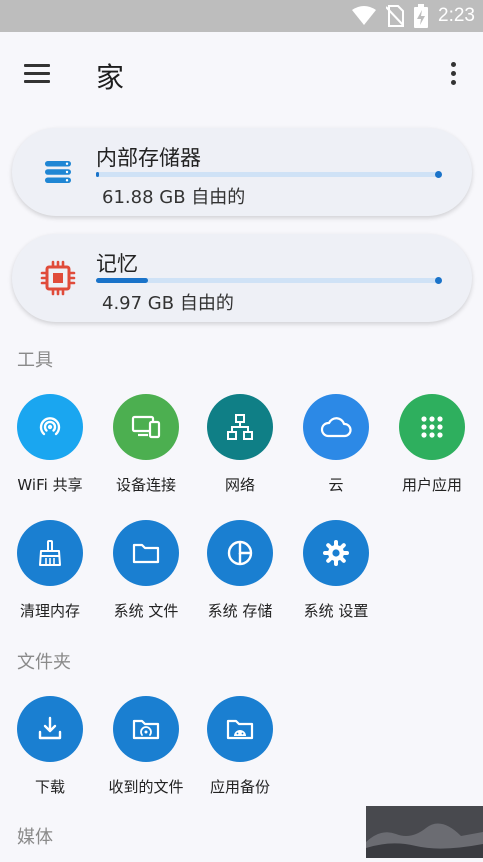 This screenshot has width=483, height=862. I want to click on tool-label: WiFi 共享, so click(50, 485).